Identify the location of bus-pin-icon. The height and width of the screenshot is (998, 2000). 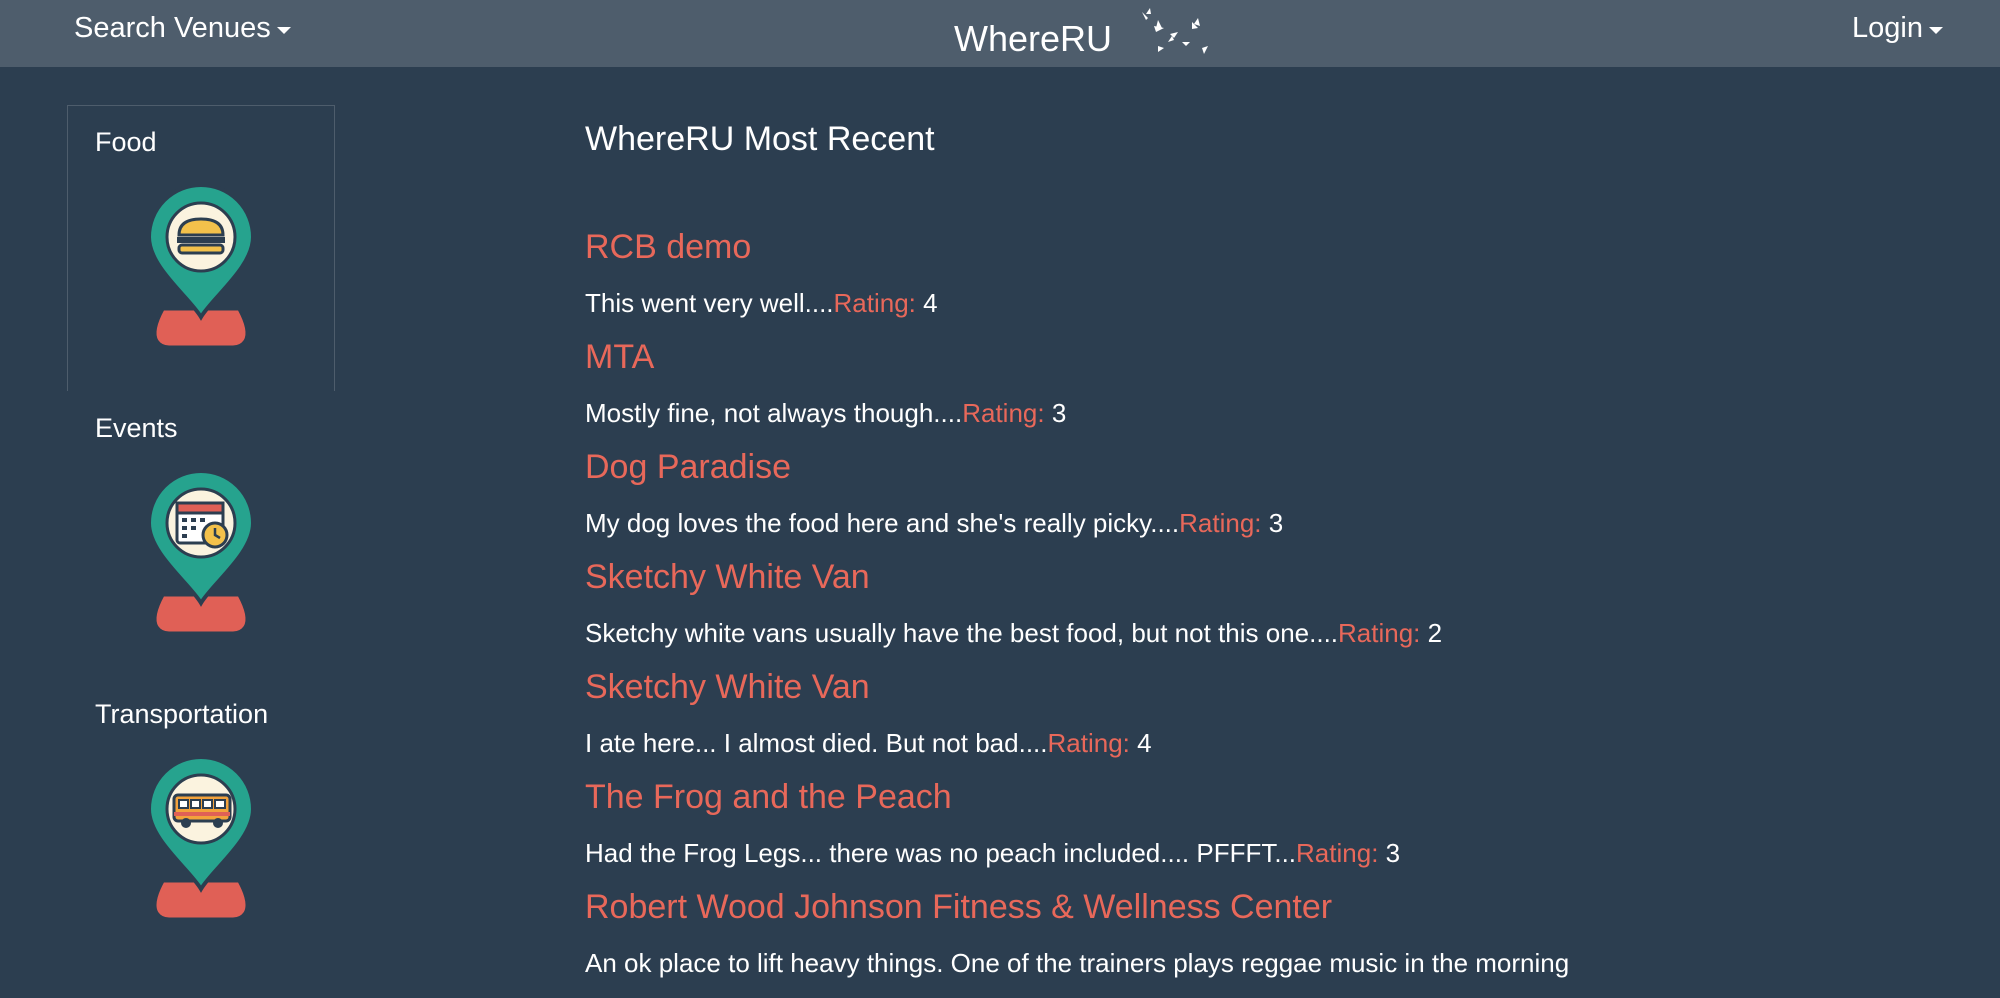
(201, 838).